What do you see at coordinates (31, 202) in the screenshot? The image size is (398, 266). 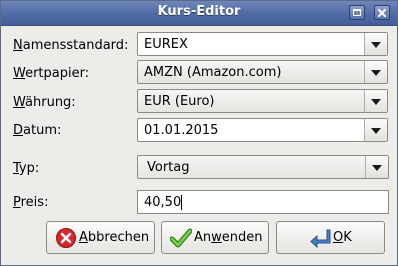 I see `preis-label: Preis:` at bounding box center [31, 202].